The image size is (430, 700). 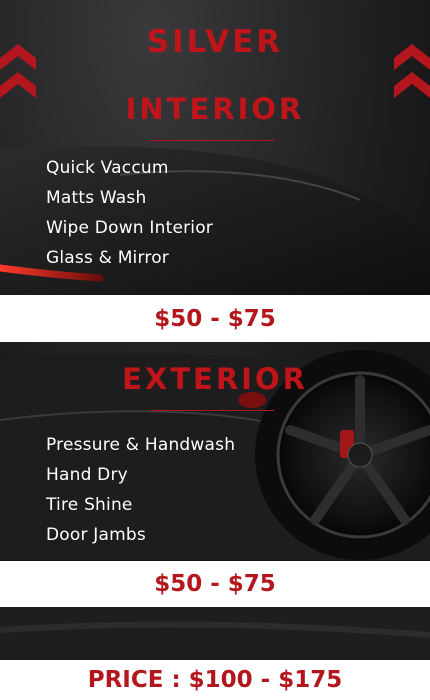 I want to click on package-title: SILVER, so click(x=215, y=42).